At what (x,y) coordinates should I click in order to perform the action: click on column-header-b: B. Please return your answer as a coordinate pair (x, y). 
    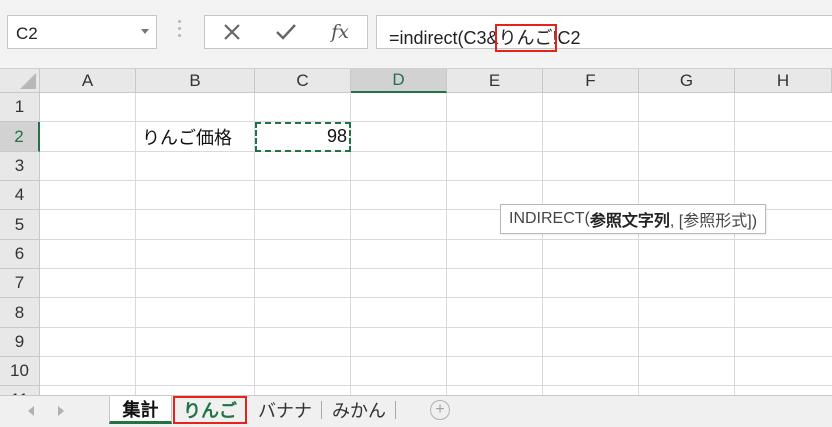
    Looking at the image, I should click on (195, 81).